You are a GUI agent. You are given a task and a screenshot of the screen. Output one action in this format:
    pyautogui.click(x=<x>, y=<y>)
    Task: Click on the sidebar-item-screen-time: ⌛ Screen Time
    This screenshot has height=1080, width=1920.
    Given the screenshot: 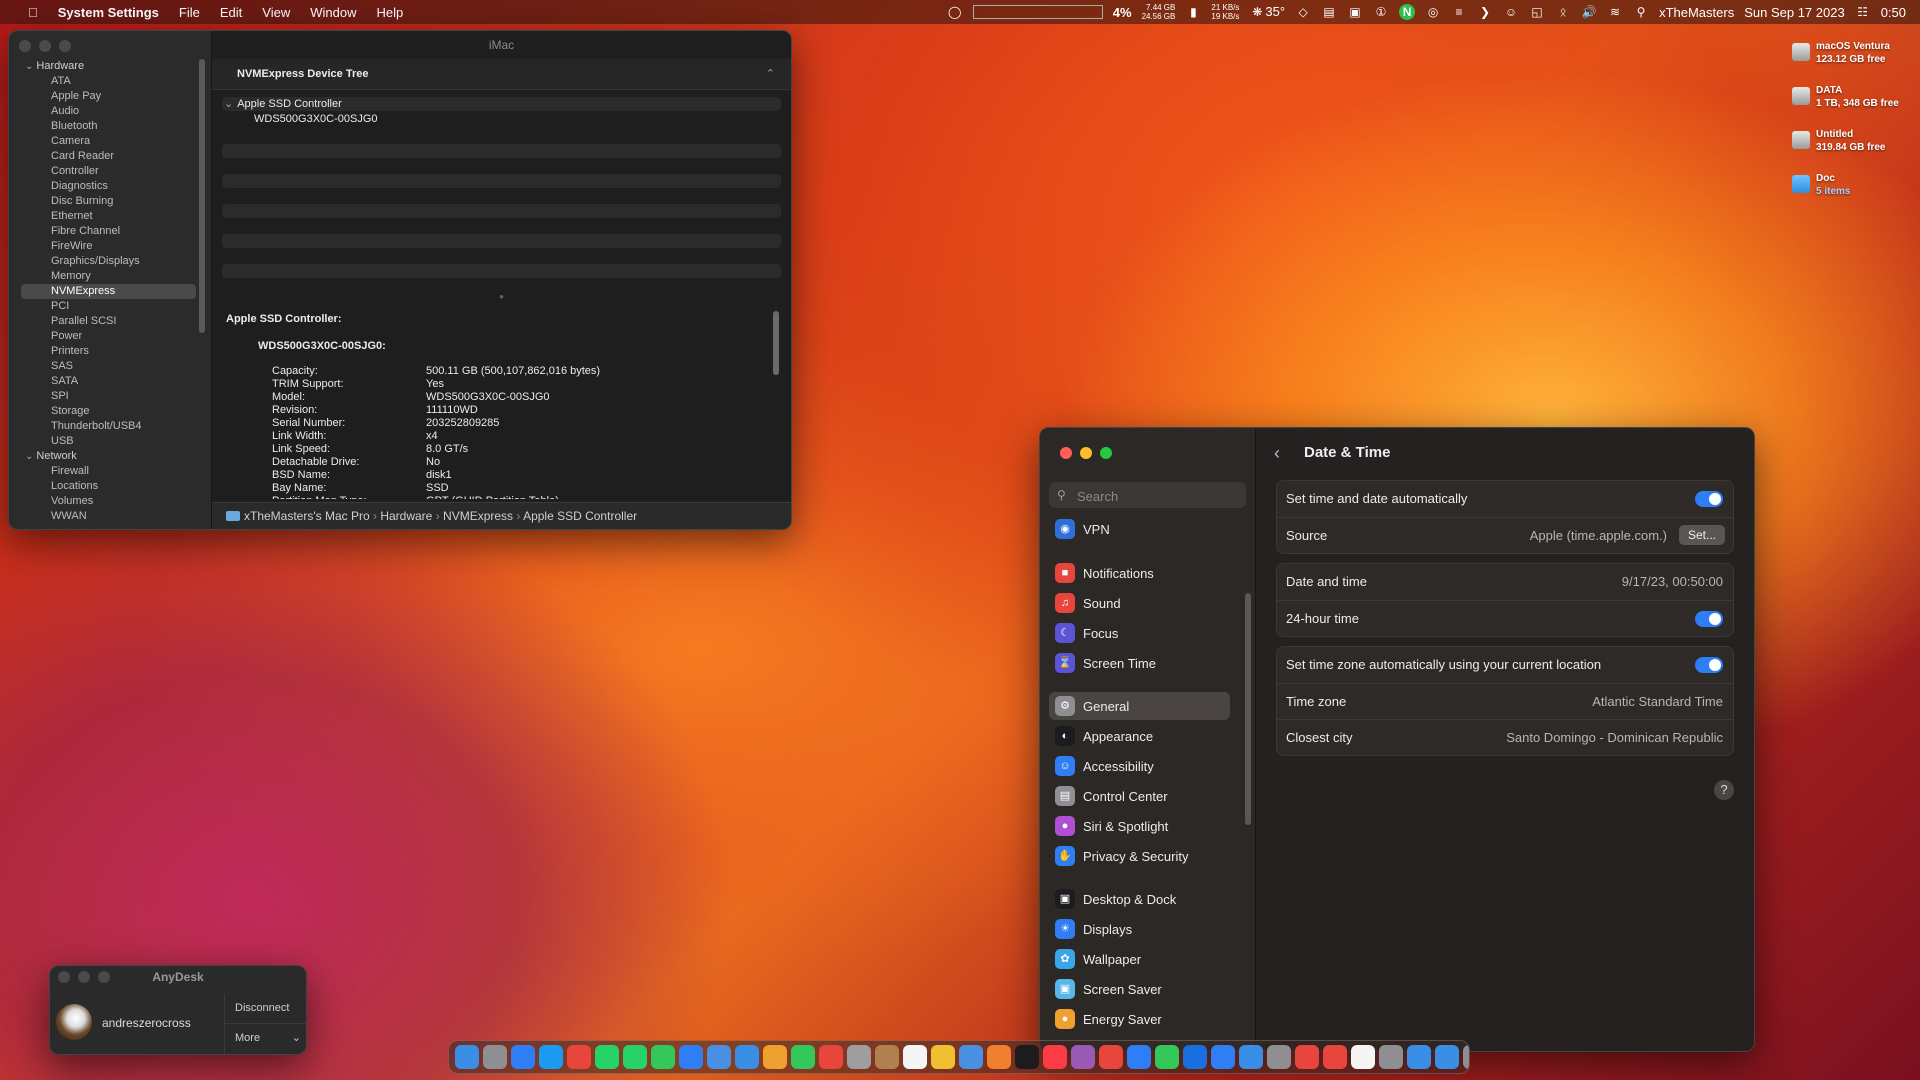 What is the action you would take?
    pyautogui.click(x=1139, y=663)
    